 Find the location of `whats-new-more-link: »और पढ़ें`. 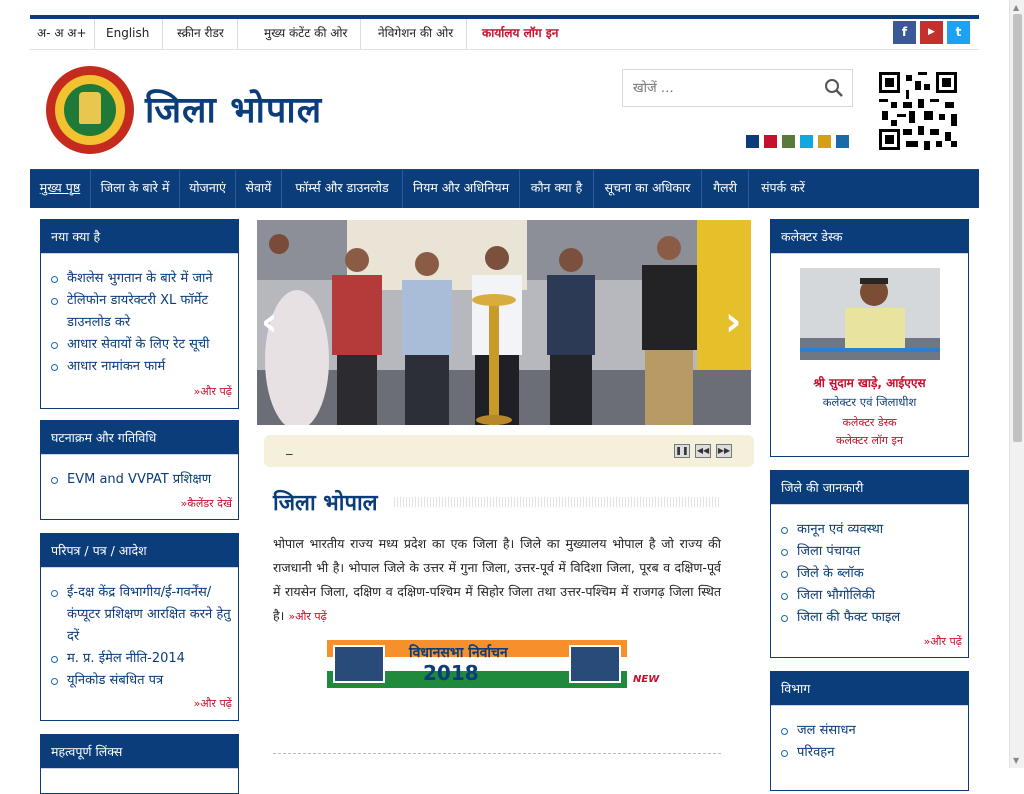

whats-new-more-link: »और पढ़ें is located at coordinates (213, 391).